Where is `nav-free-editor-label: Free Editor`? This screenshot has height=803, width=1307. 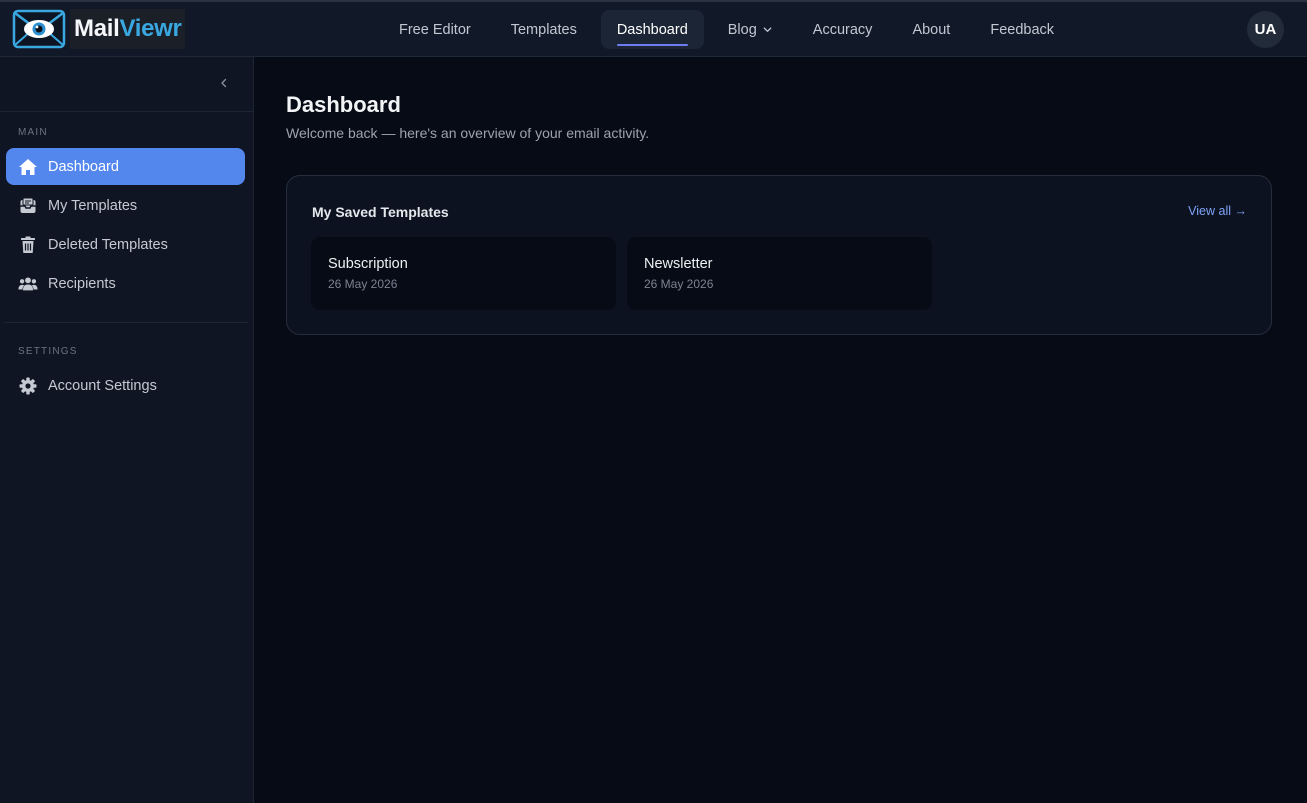
nav-free-editor-label: Free Editor is located at coordinates (435, 29).